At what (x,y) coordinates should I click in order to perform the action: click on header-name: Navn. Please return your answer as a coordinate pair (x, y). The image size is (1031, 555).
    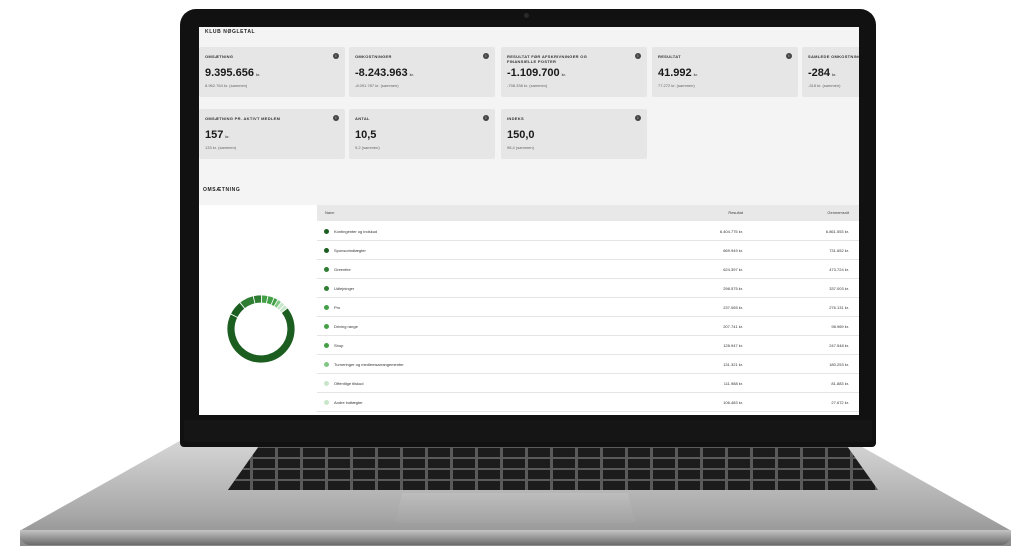
    Looking at the image, I should click on (329, 212).